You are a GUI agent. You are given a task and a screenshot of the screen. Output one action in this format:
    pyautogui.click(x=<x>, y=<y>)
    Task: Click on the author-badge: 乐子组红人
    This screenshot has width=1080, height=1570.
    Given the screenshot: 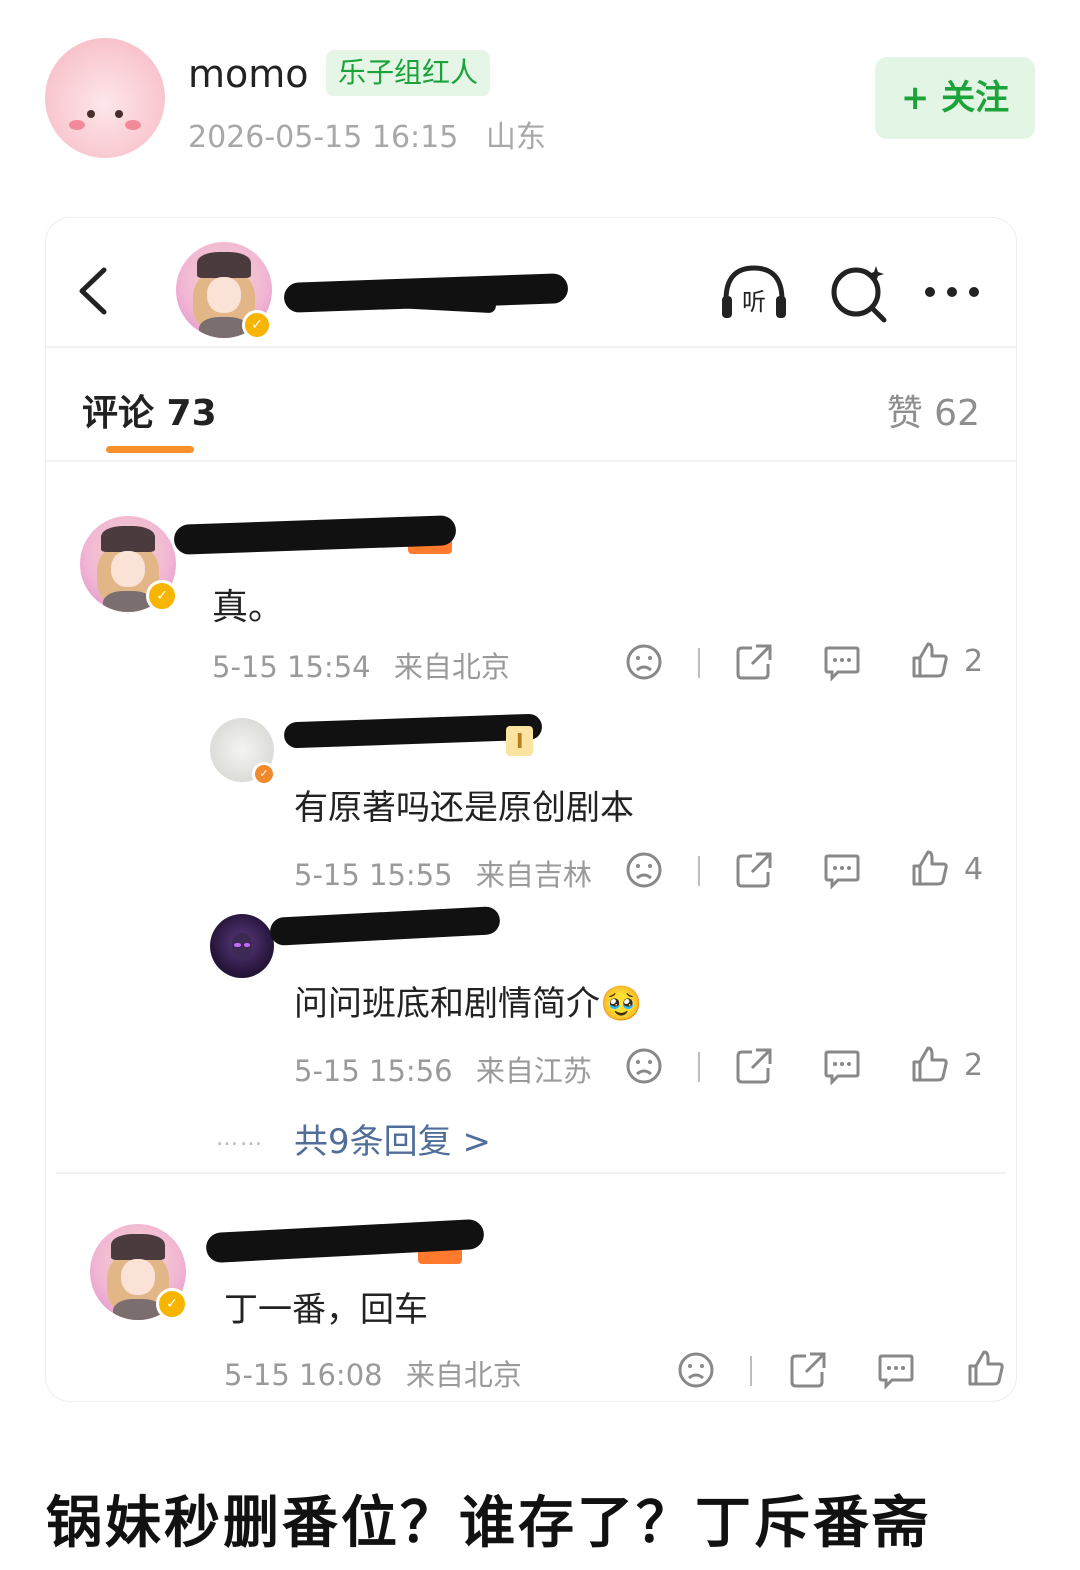 What is the action you would take?
    pyautogui.click(x=408, y=73)
    